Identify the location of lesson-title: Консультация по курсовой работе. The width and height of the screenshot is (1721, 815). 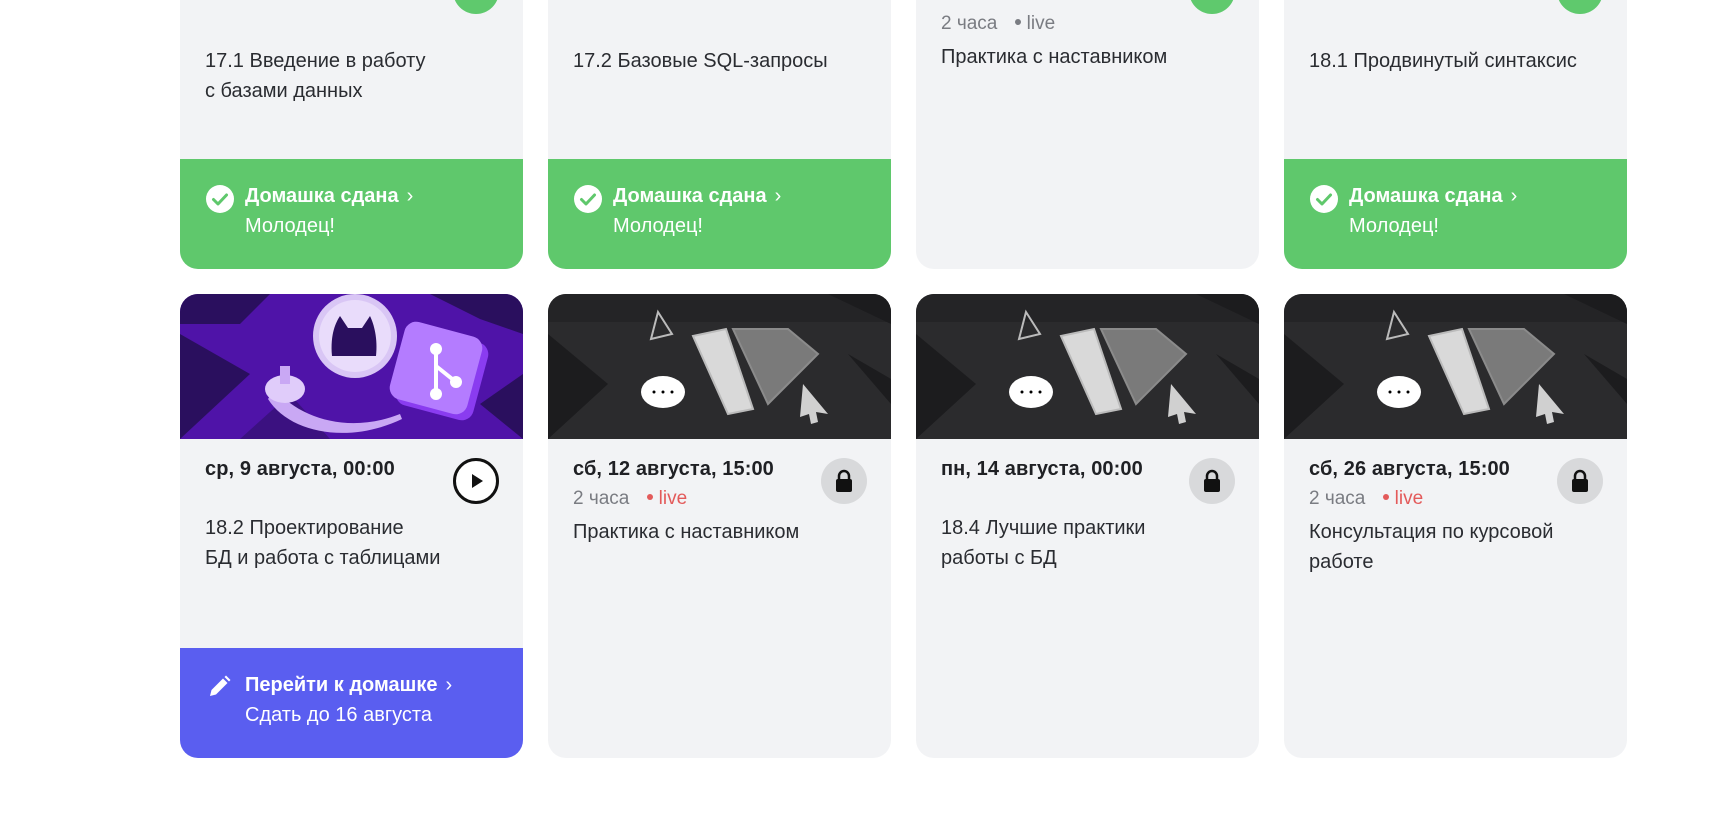
(1431, 547).